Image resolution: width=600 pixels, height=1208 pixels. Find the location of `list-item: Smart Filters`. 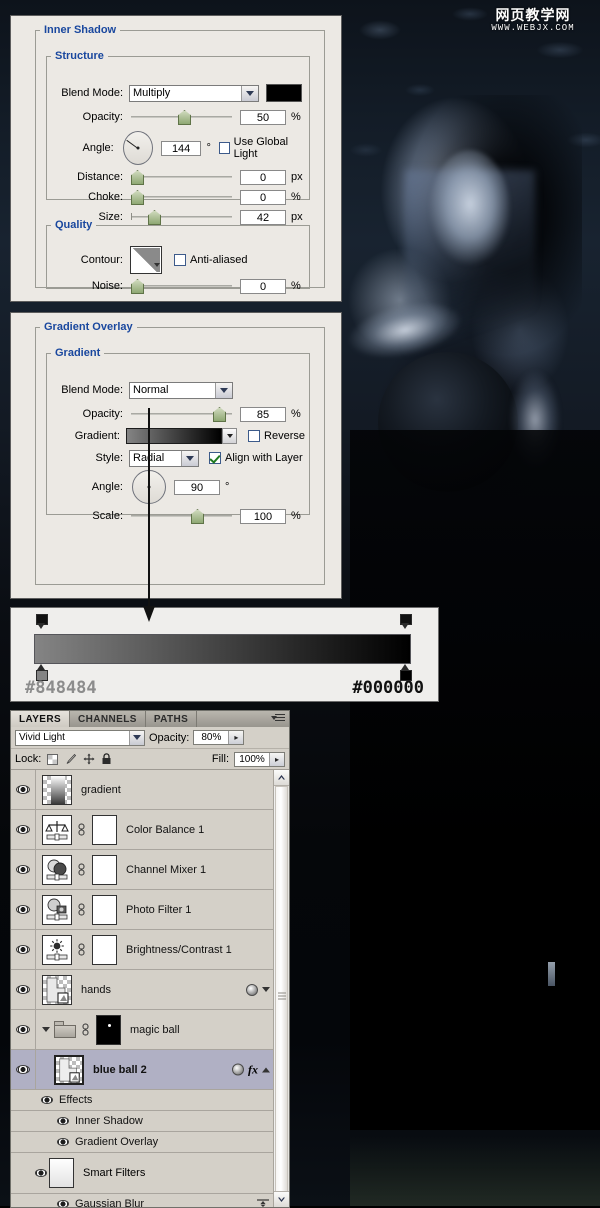

list-item: Smart Filters is located at coordinates (142, 1173).